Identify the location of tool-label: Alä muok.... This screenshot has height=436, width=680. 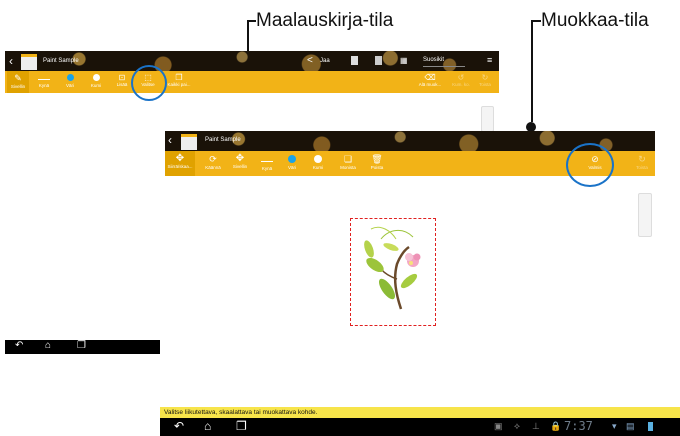
(430, 84).